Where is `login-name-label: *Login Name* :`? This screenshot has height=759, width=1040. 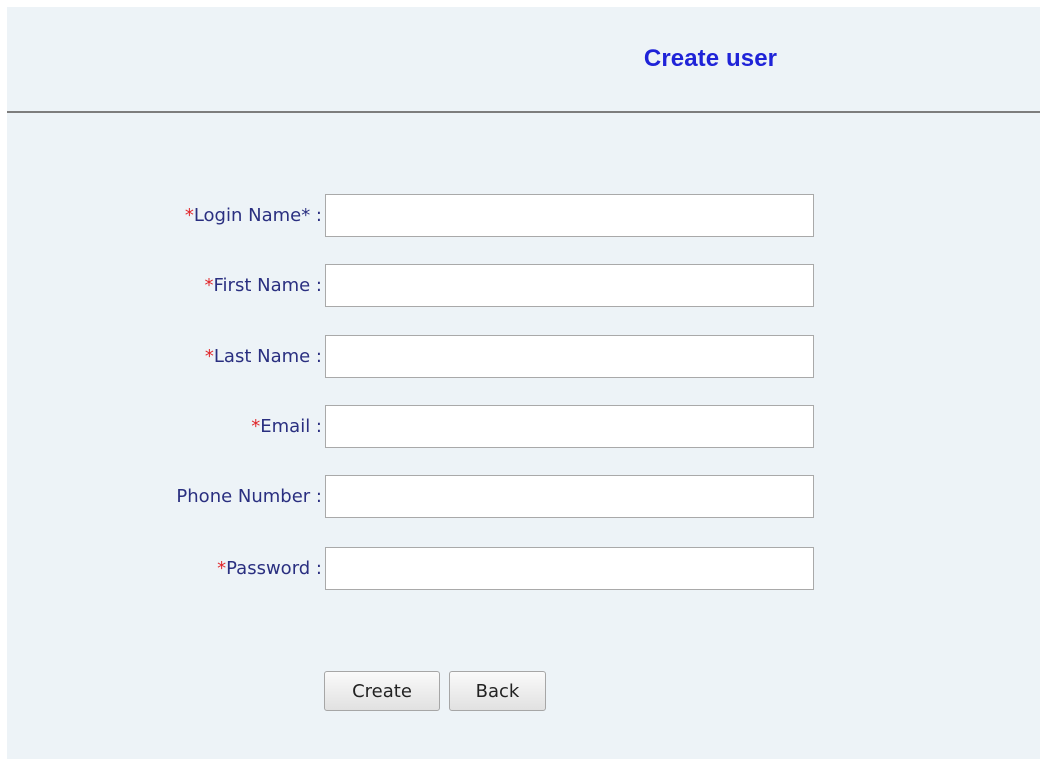 login-name-label: *Login Name* : is located at coordinates (253, 215).